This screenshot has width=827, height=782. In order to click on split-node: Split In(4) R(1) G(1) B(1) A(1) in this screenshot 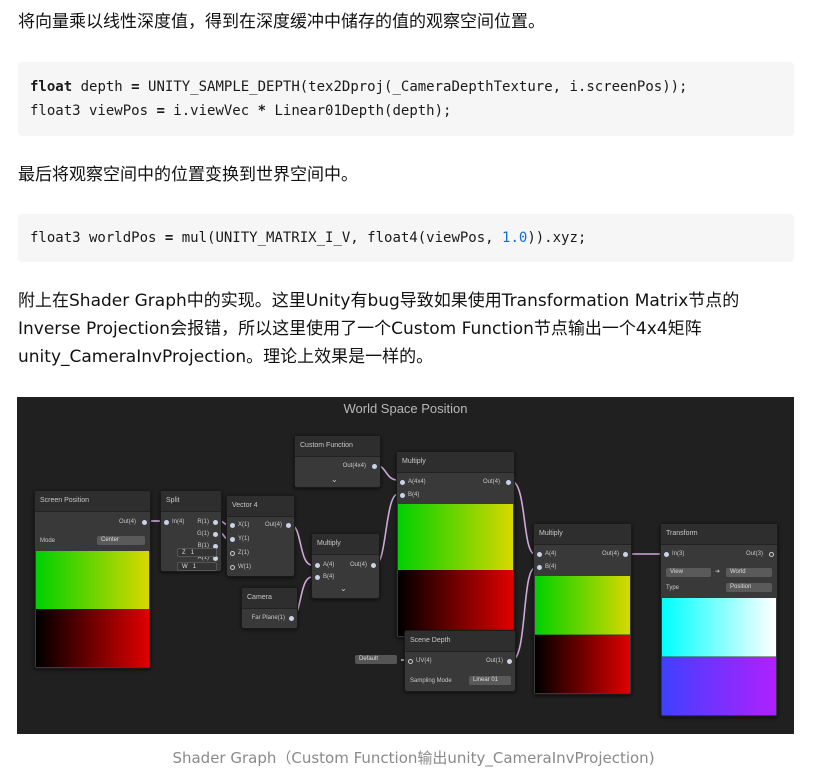, I will do `click(191, 531)`.